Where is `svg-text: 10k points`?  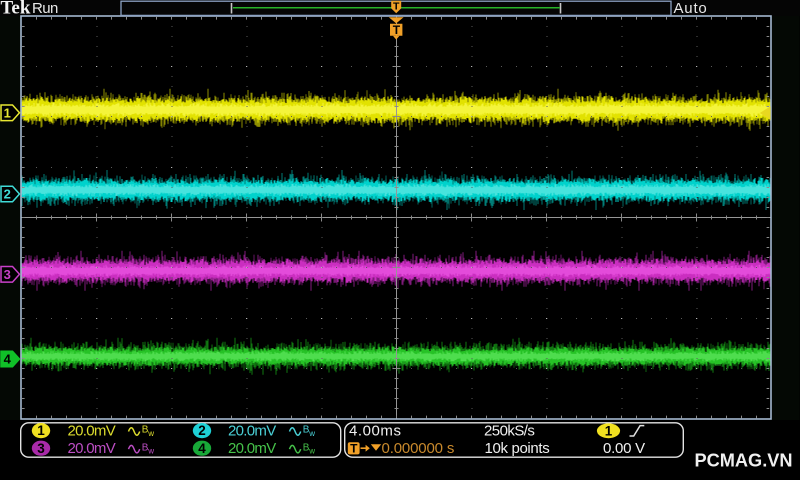
svg-text: 10k points is located at coordinates (517, 448).